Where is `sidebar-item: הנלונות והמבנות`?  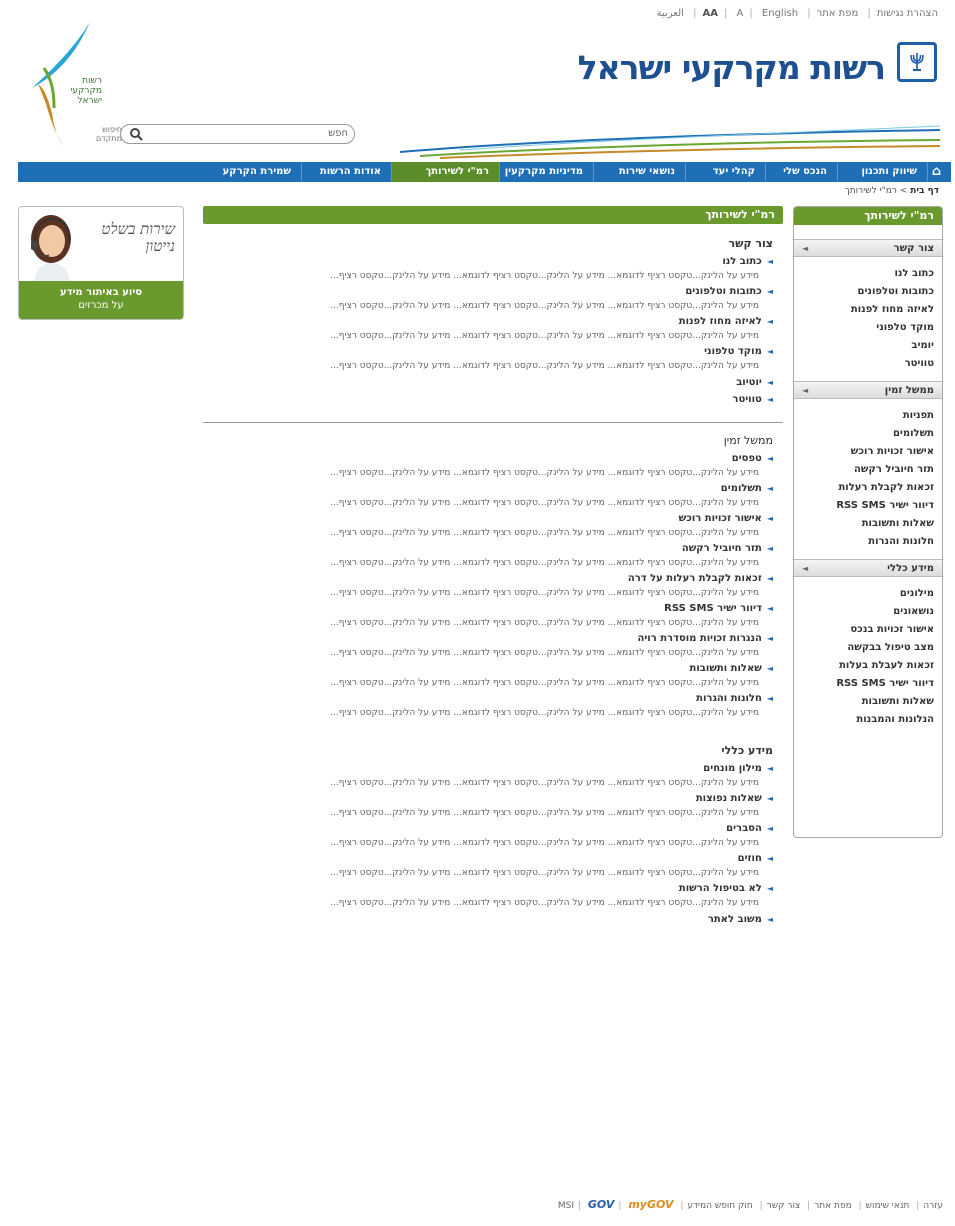
sidebar-item: הנלונות והמבנות is located at coordinates (864, 720).